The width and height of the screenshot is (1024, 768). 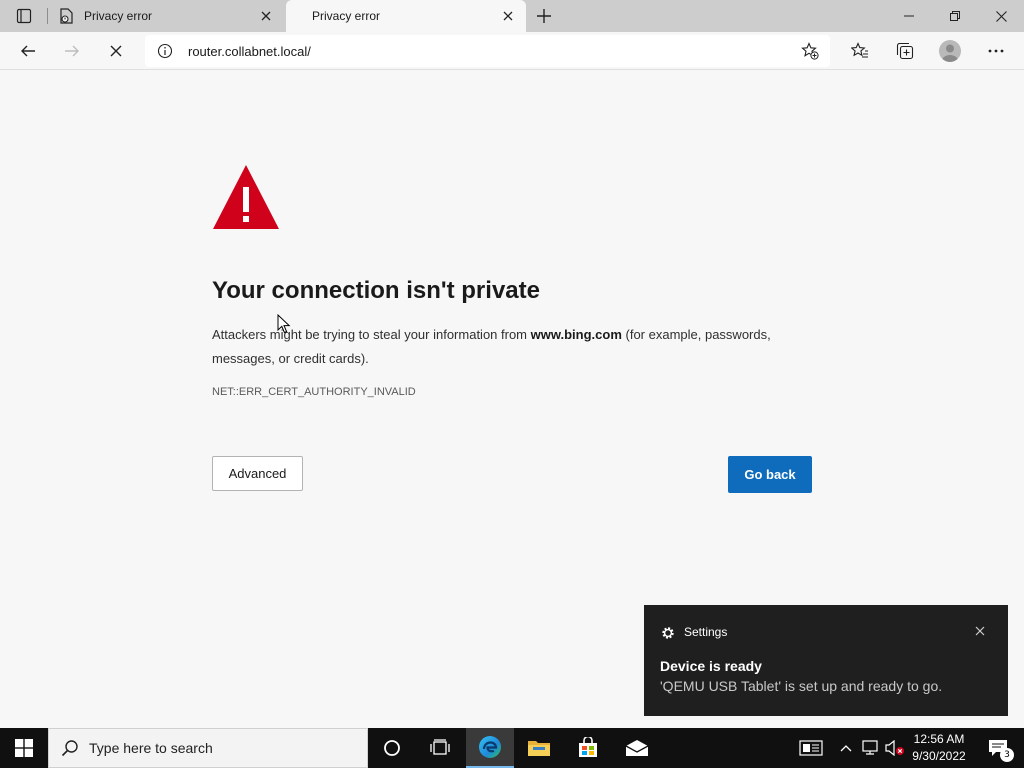 I want to click on clock-time: 12:56 AM, so click(x=939, y=739).